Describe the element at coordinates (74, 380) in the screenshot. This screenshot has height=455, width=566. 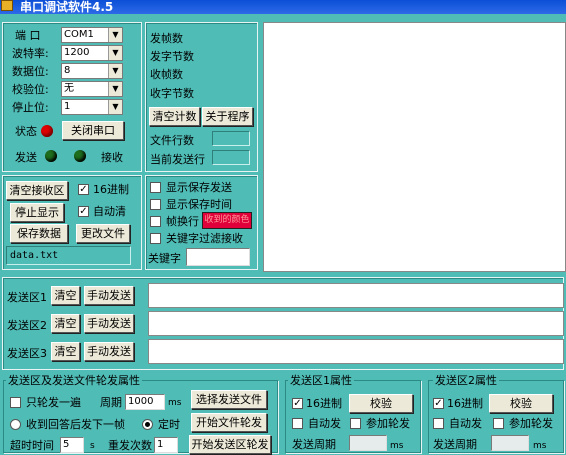
I see `poll-properties-title: 发送区及发送文件轮发属性` at that location.